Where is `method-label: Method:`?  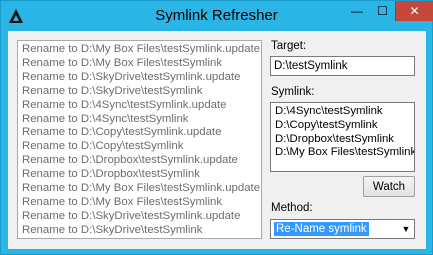
method-label: Method: is located at coordinates (292, 208).